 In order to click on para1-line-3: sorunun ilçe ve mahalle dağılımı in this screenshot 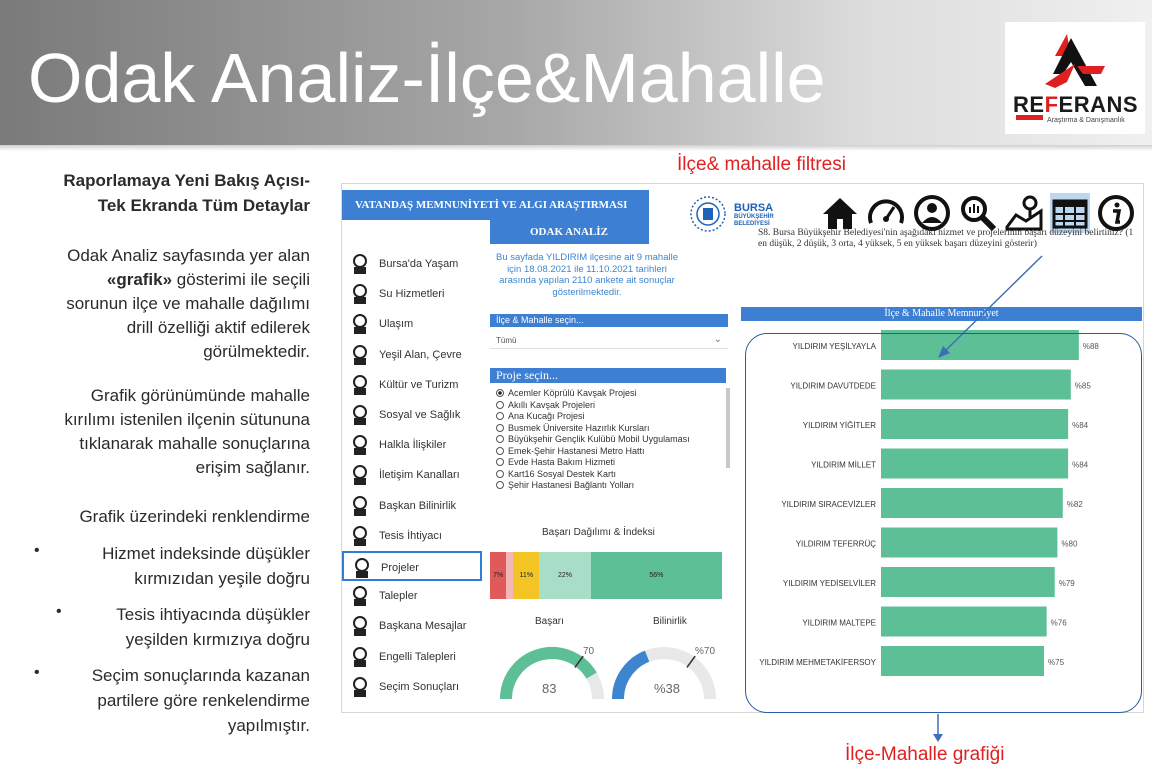, I will do `click(188, 303)`.